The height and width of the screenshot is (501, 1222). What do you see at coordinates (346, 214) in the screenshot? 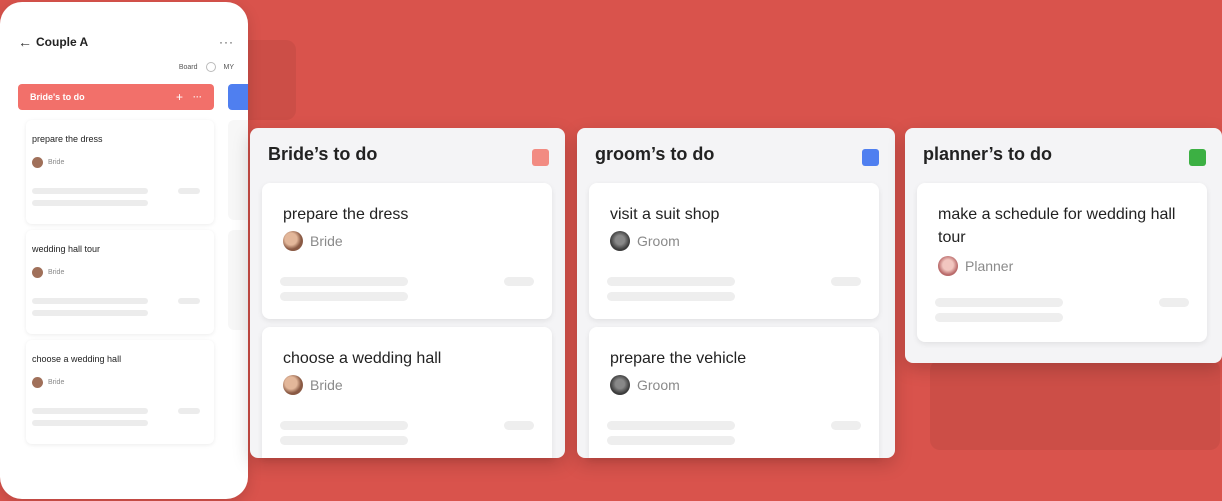
I see `task-title: prepare the dress` at bounding box center [346, 214].